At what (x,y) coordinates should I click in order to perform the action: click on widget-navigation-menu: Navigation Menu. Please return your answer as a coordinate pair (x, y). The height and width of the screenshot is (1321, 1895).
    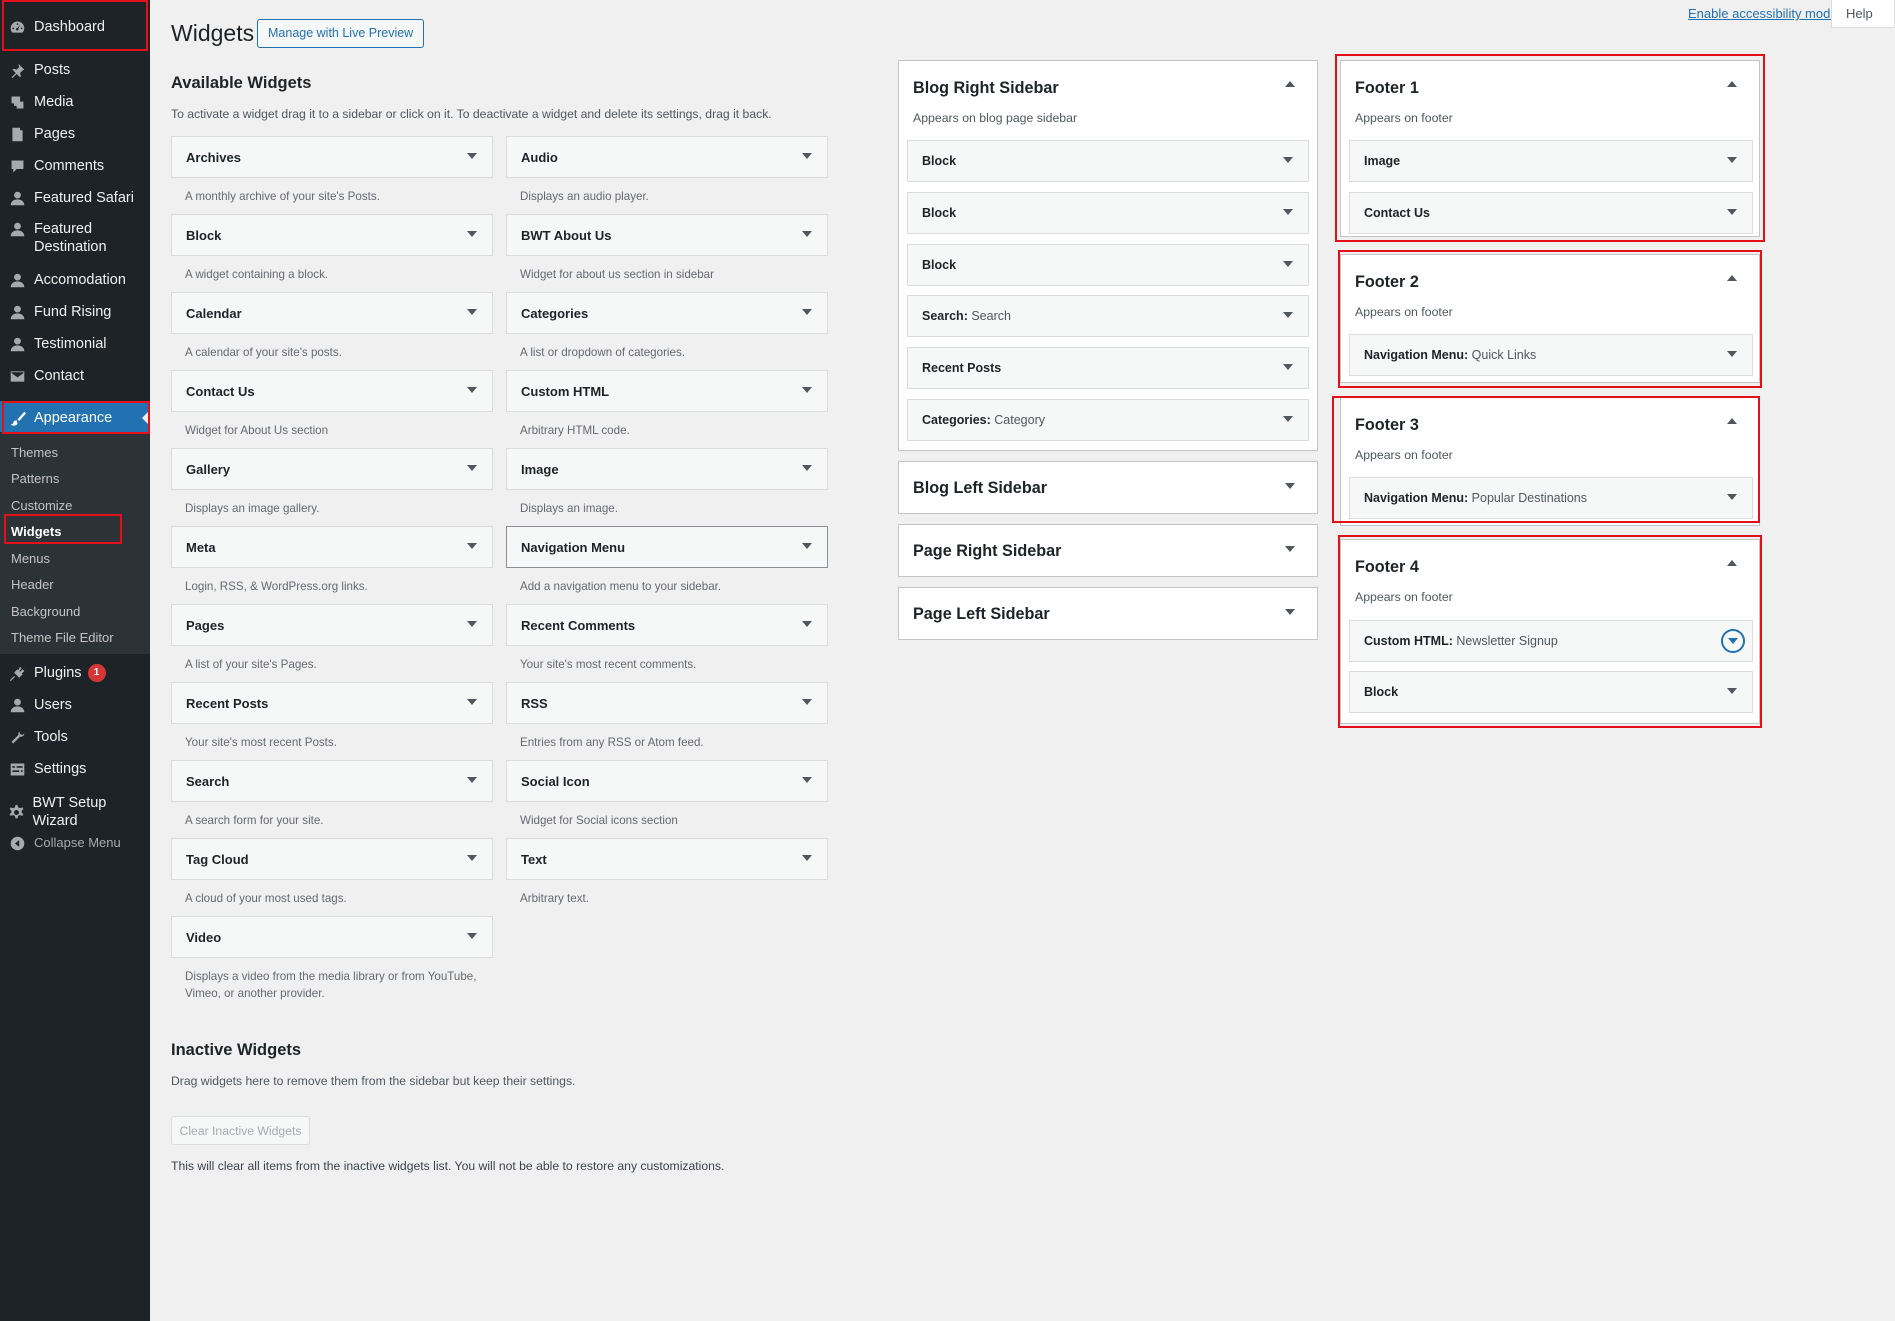
    Looking at the image, I should click on (667, 547).